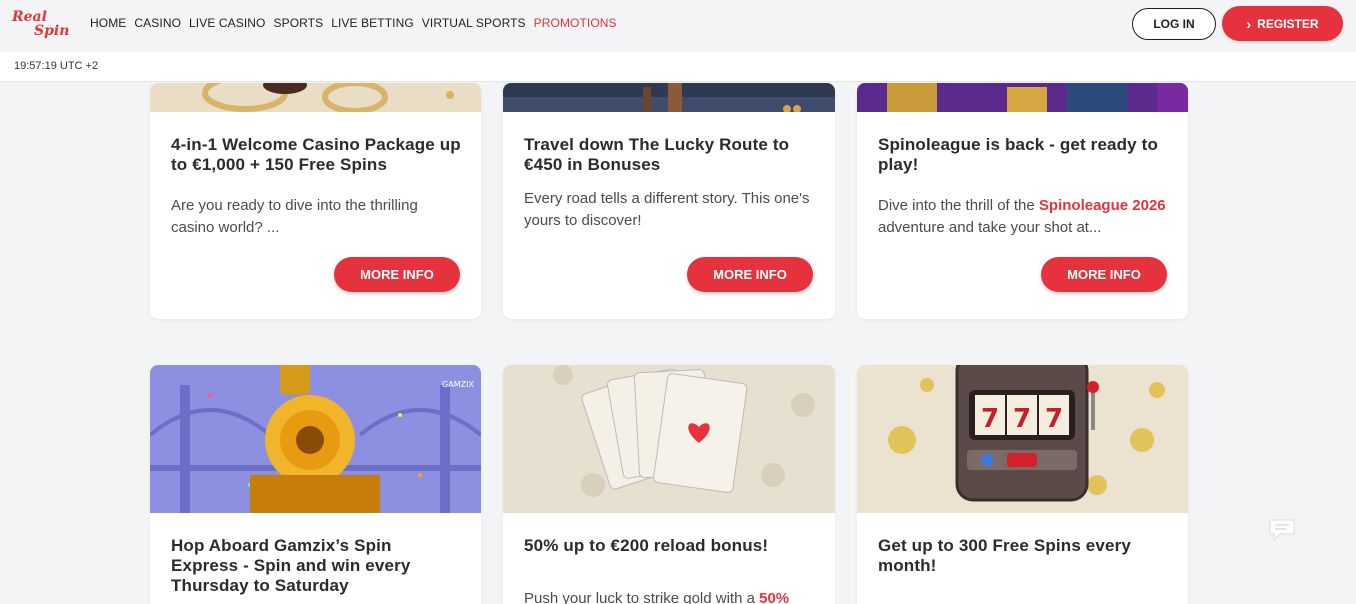 The width and height of the screenshot is (1356, 604). I want to click on svg-text: GAMZIX, so click(458, 384).